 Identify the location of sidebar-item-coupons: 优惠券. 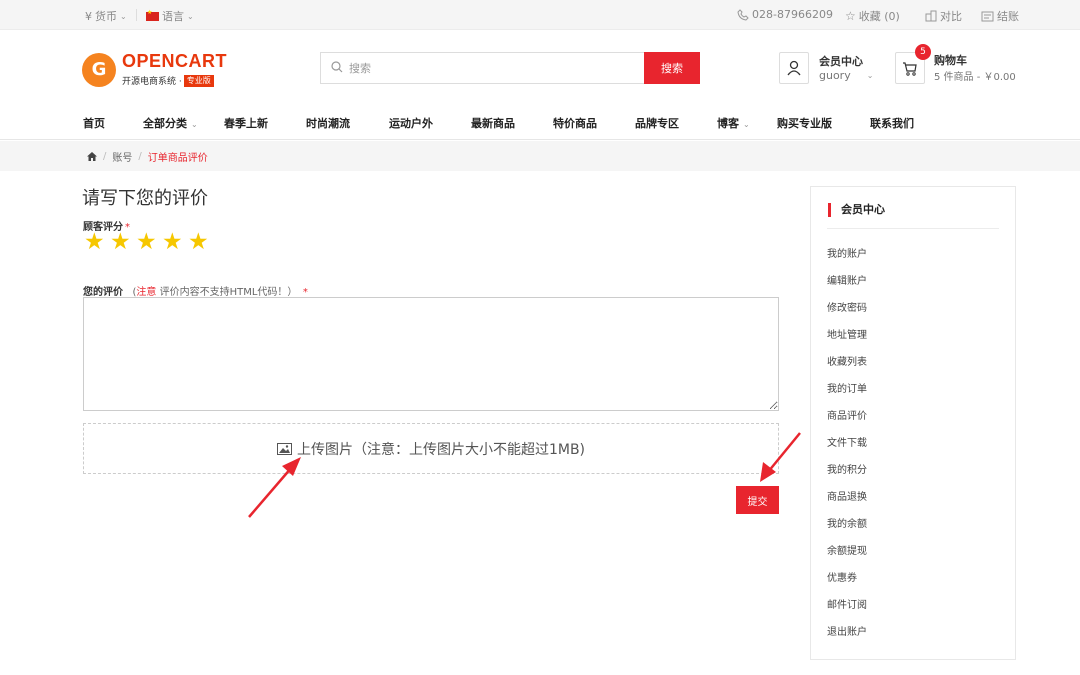
(847, 582).